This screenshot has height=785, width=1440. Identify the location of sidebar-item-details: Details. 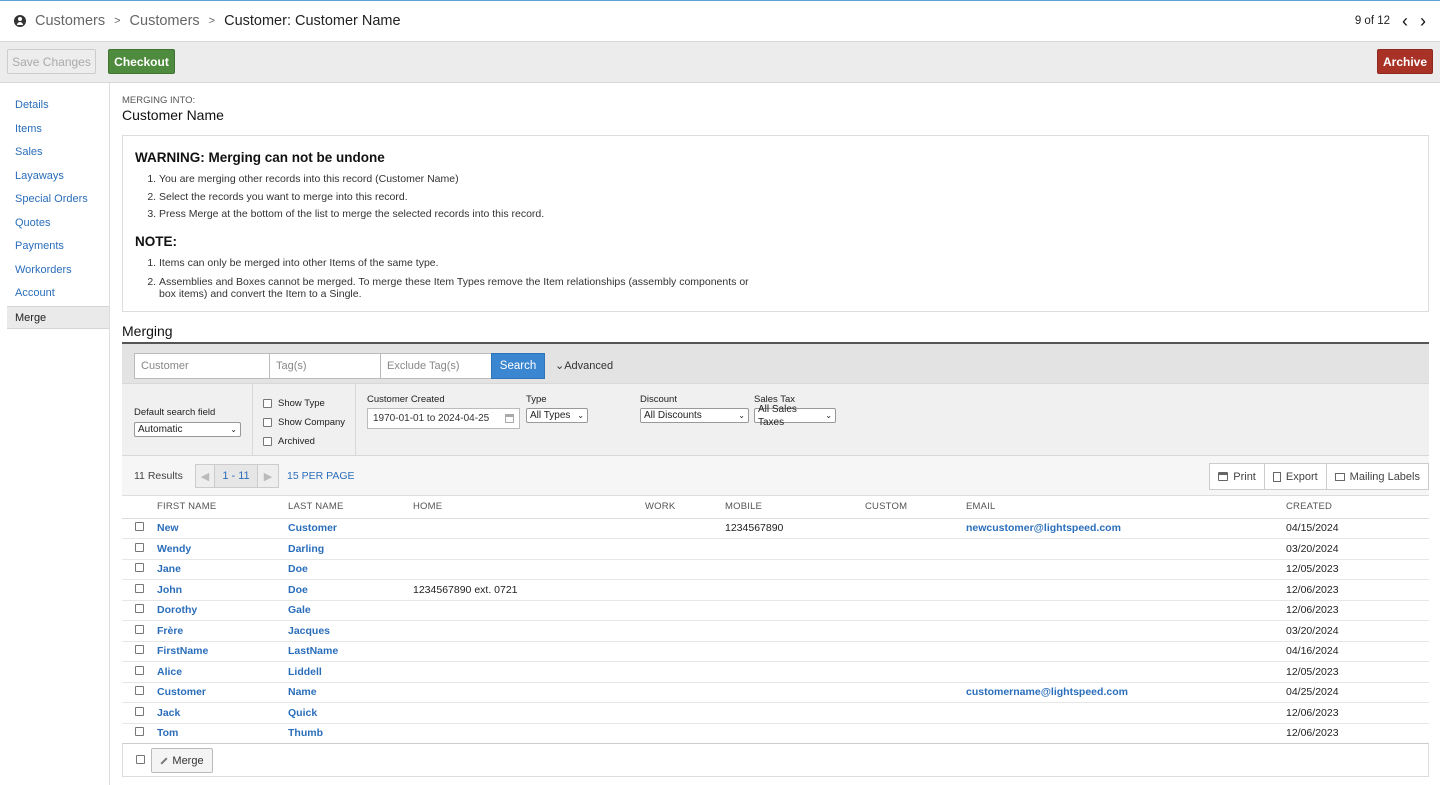
(54, 106).